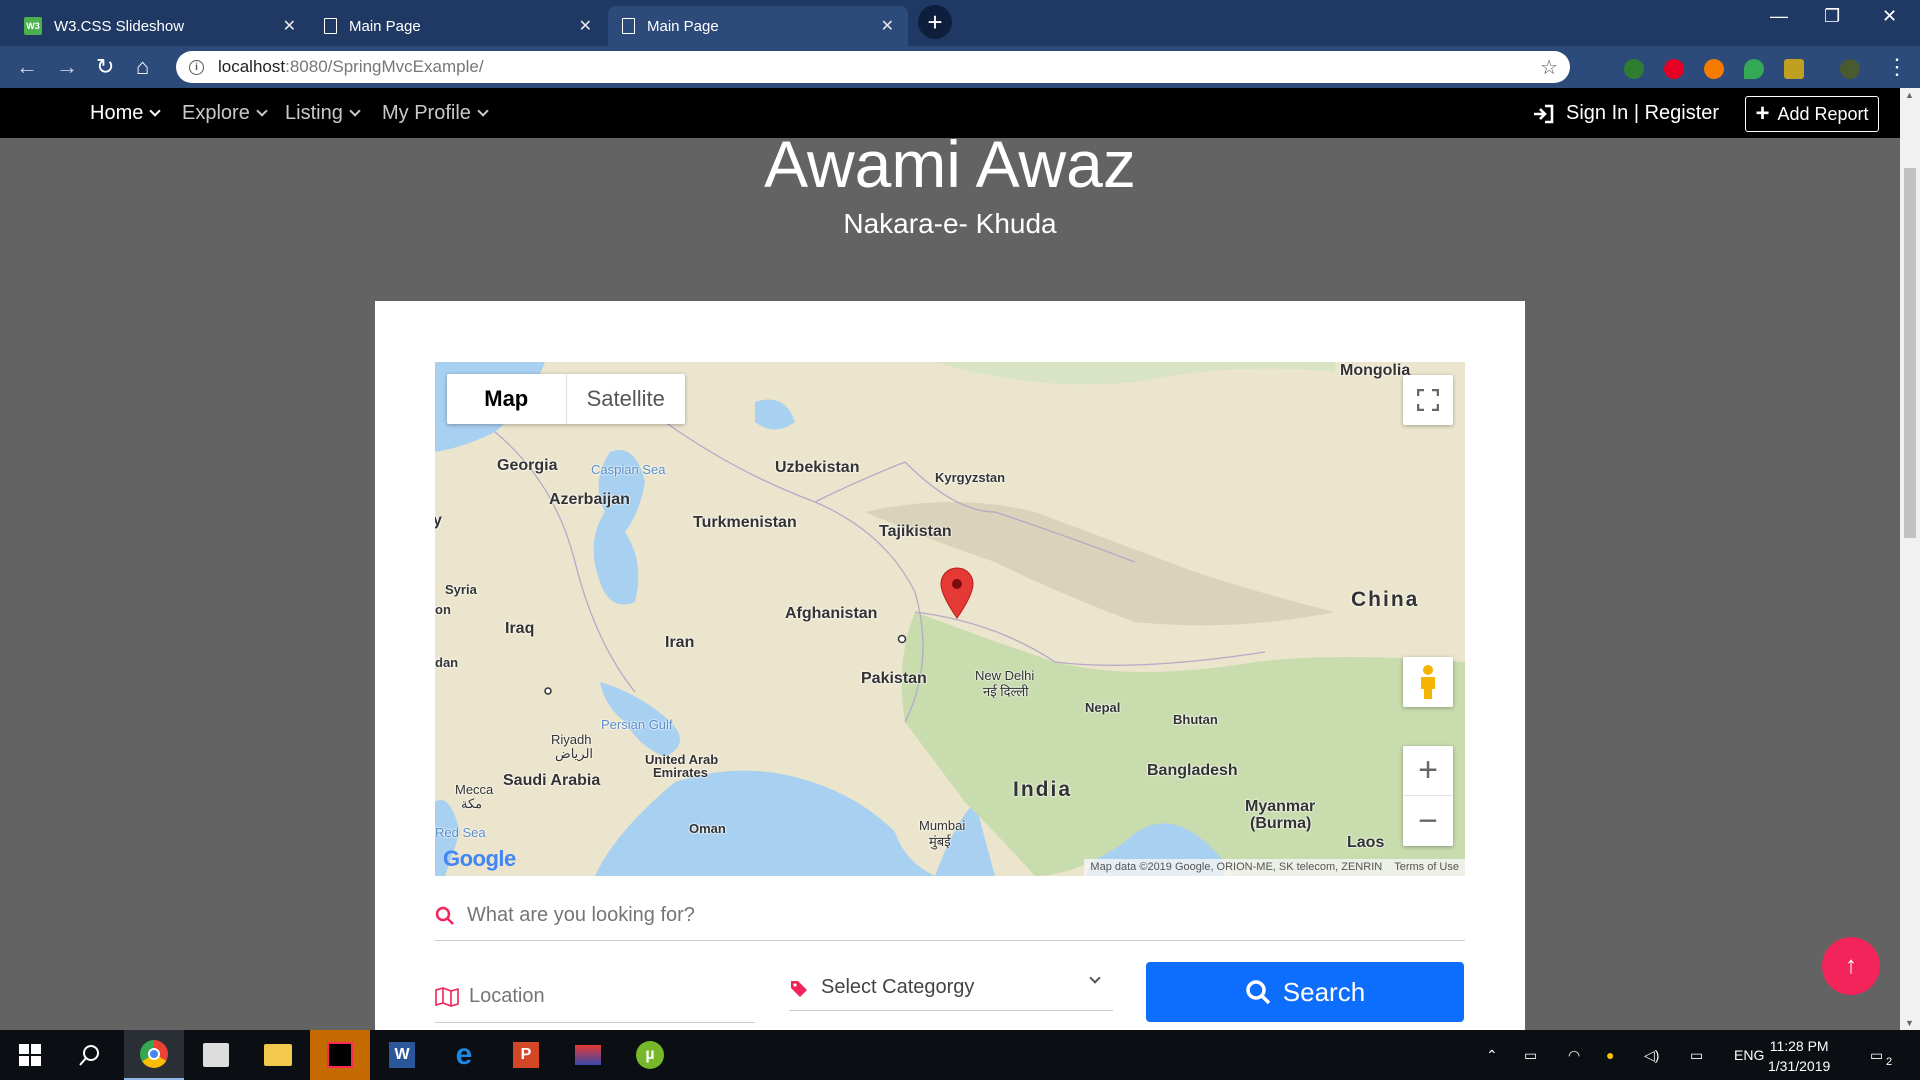  What do you see at coordinates (105, 67) in the screenshot?
I see `reload-icon: ↻` at bounding box center [105, 67].